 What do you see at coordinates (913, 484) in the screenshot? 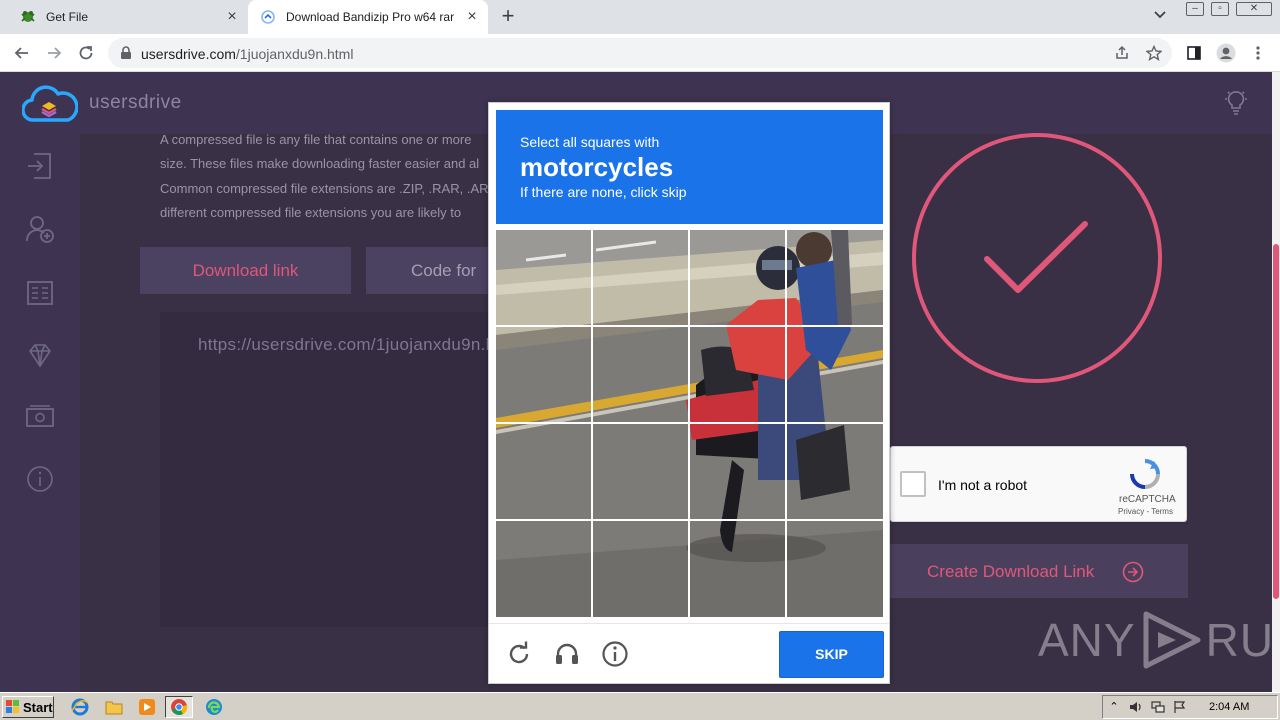
I see `not-a-robot-checkbox` at bounding box center [913, 484].